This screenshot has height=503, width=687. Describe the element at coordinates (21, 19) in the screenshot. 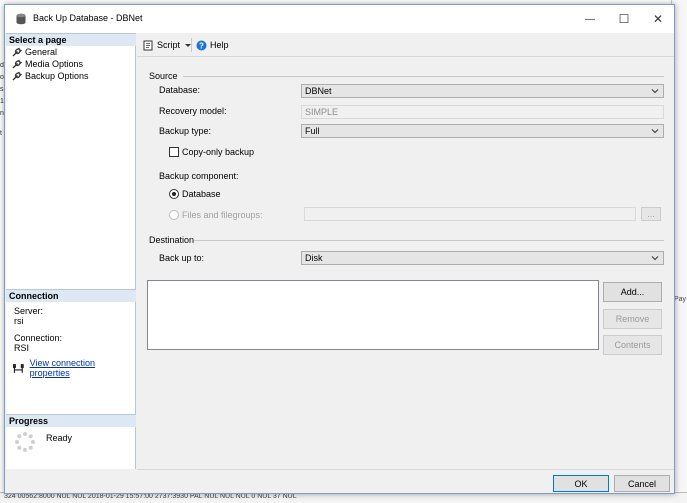

I see `database-icon` at that location.